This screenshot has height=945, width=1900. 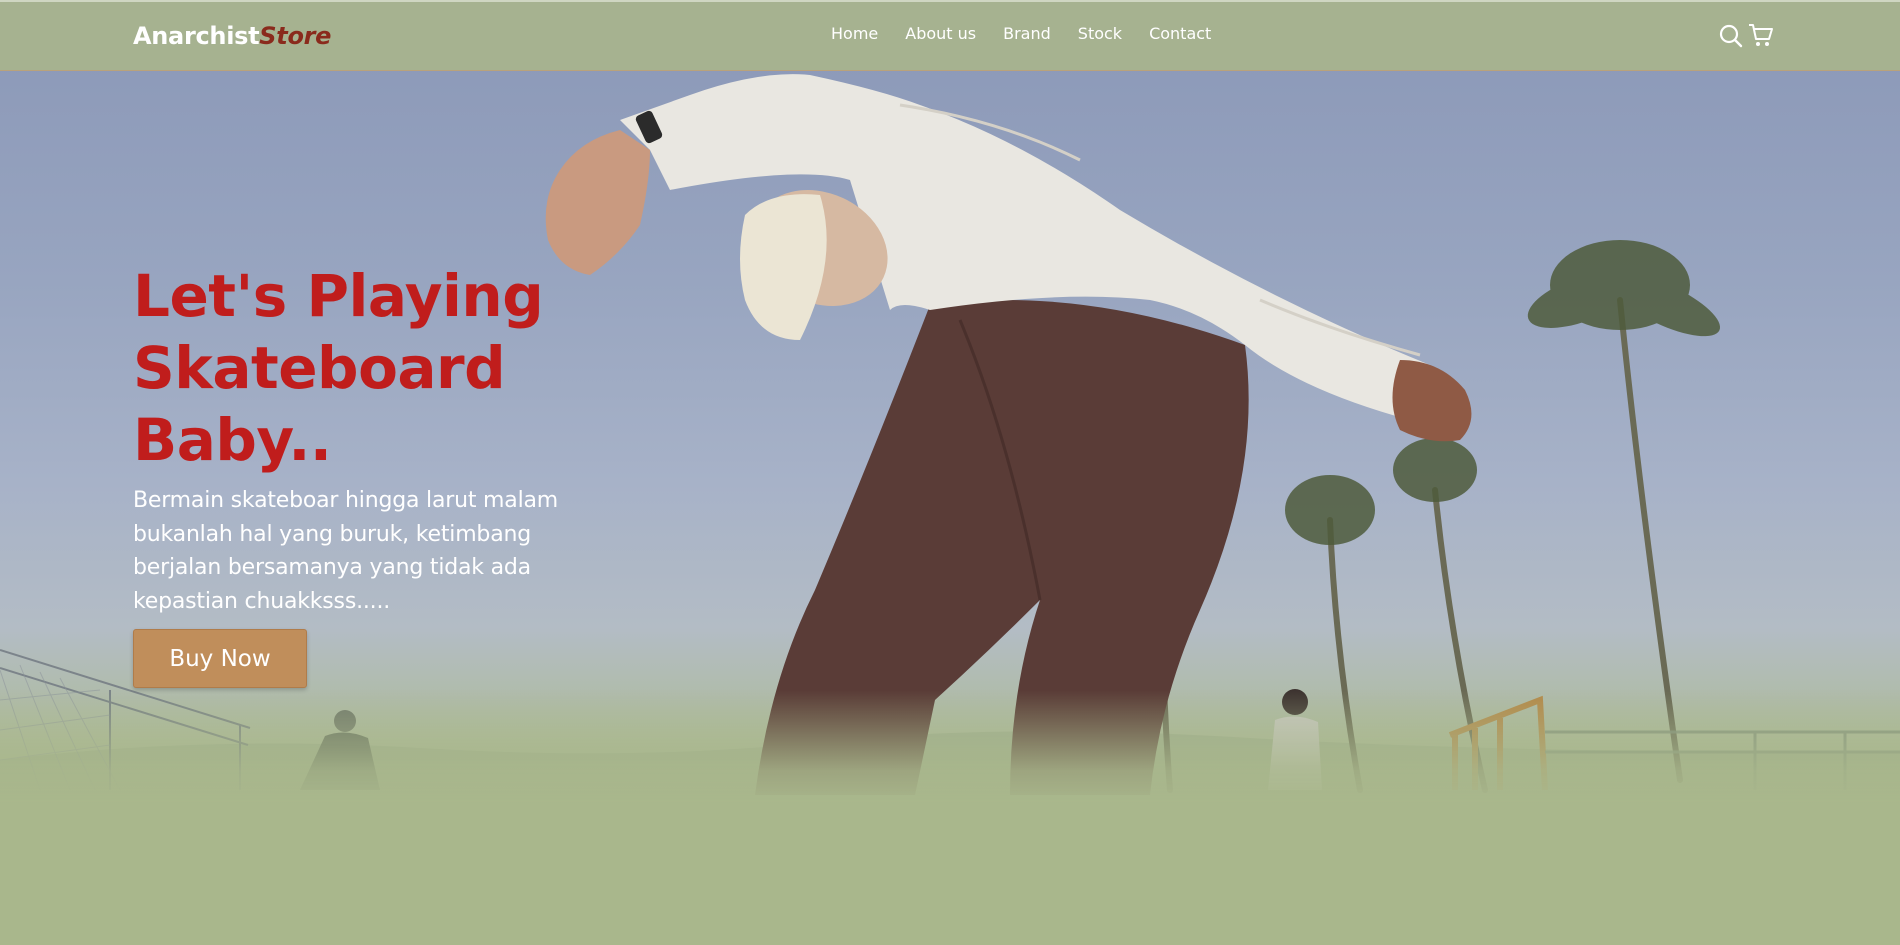 What do you see at coordinates (950, 875) in the screenshot?
I see `page-bottom-band` at bounding box center [950, 875].